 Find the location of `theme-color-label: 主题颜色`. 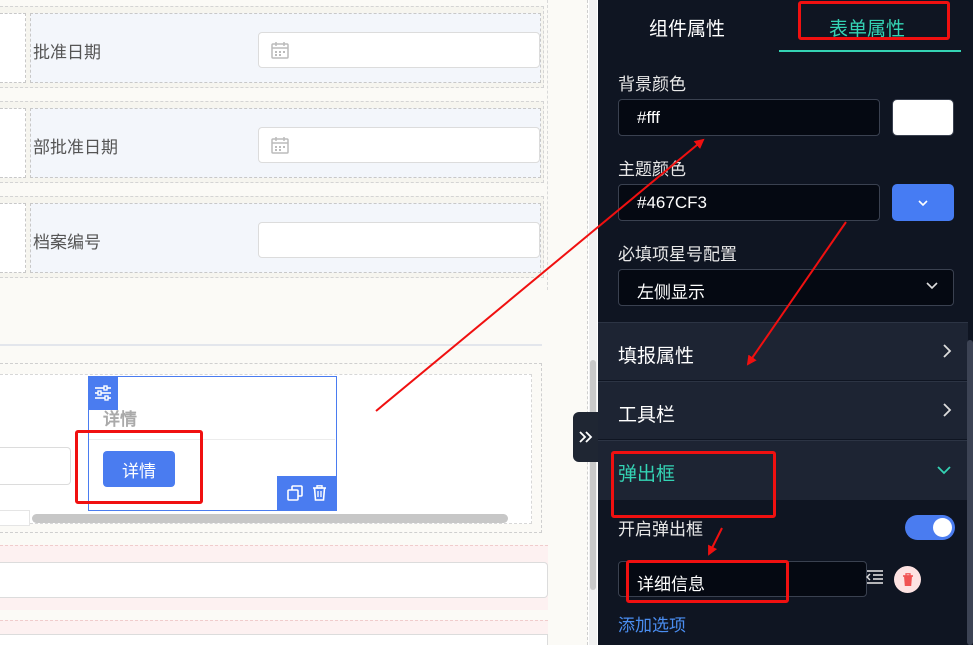

theme-color-label: 主题颜色 is located at coordinates (652, 169).